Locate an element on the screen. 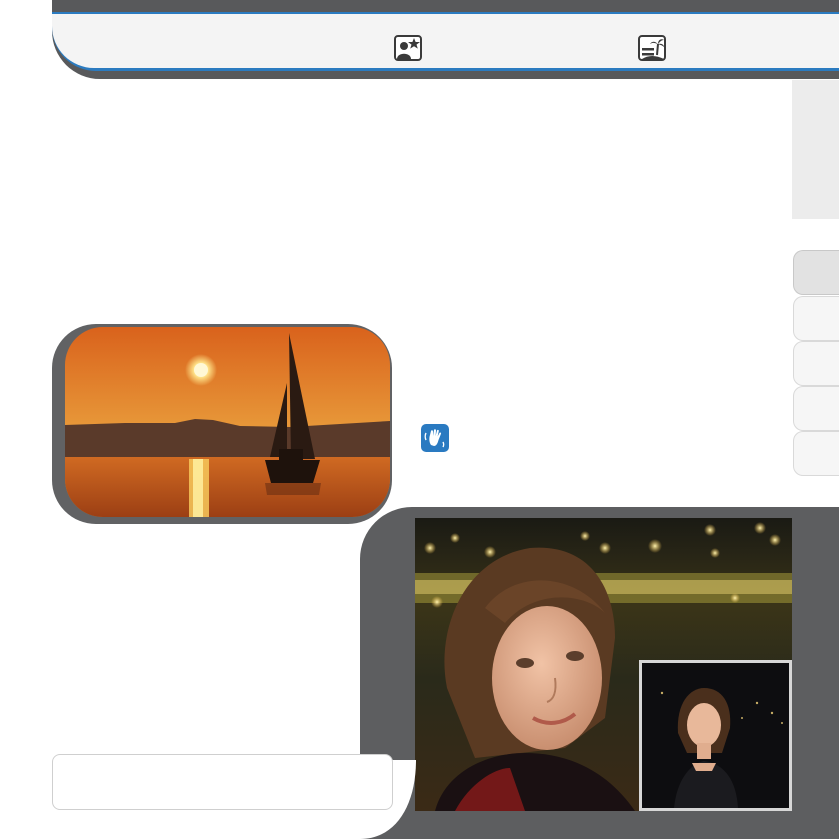 This screenshot has height=839, width=839. landscape-palm-icon is located at coordinates (652, 48).